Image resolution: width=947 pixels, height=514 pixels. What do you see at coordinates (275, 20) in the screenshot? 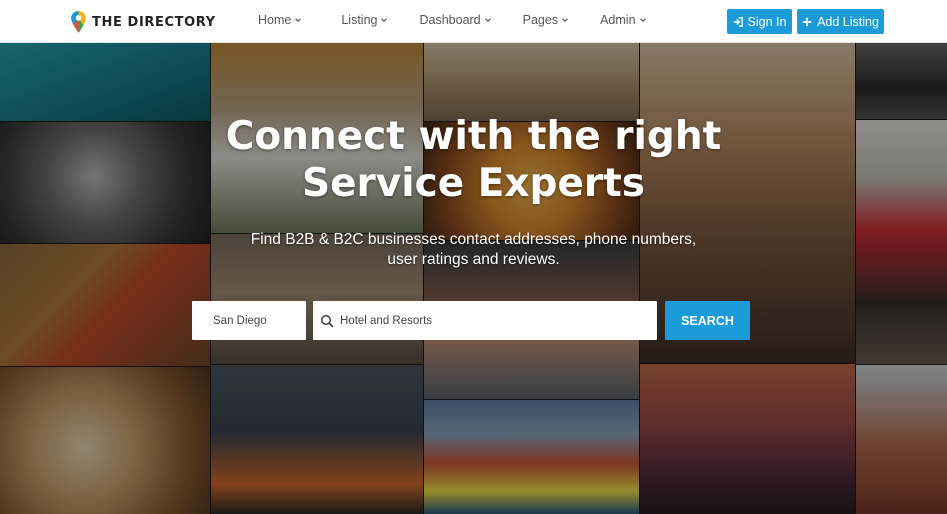
I see `nav-item-label: Home` at bounding box center [275, 20].